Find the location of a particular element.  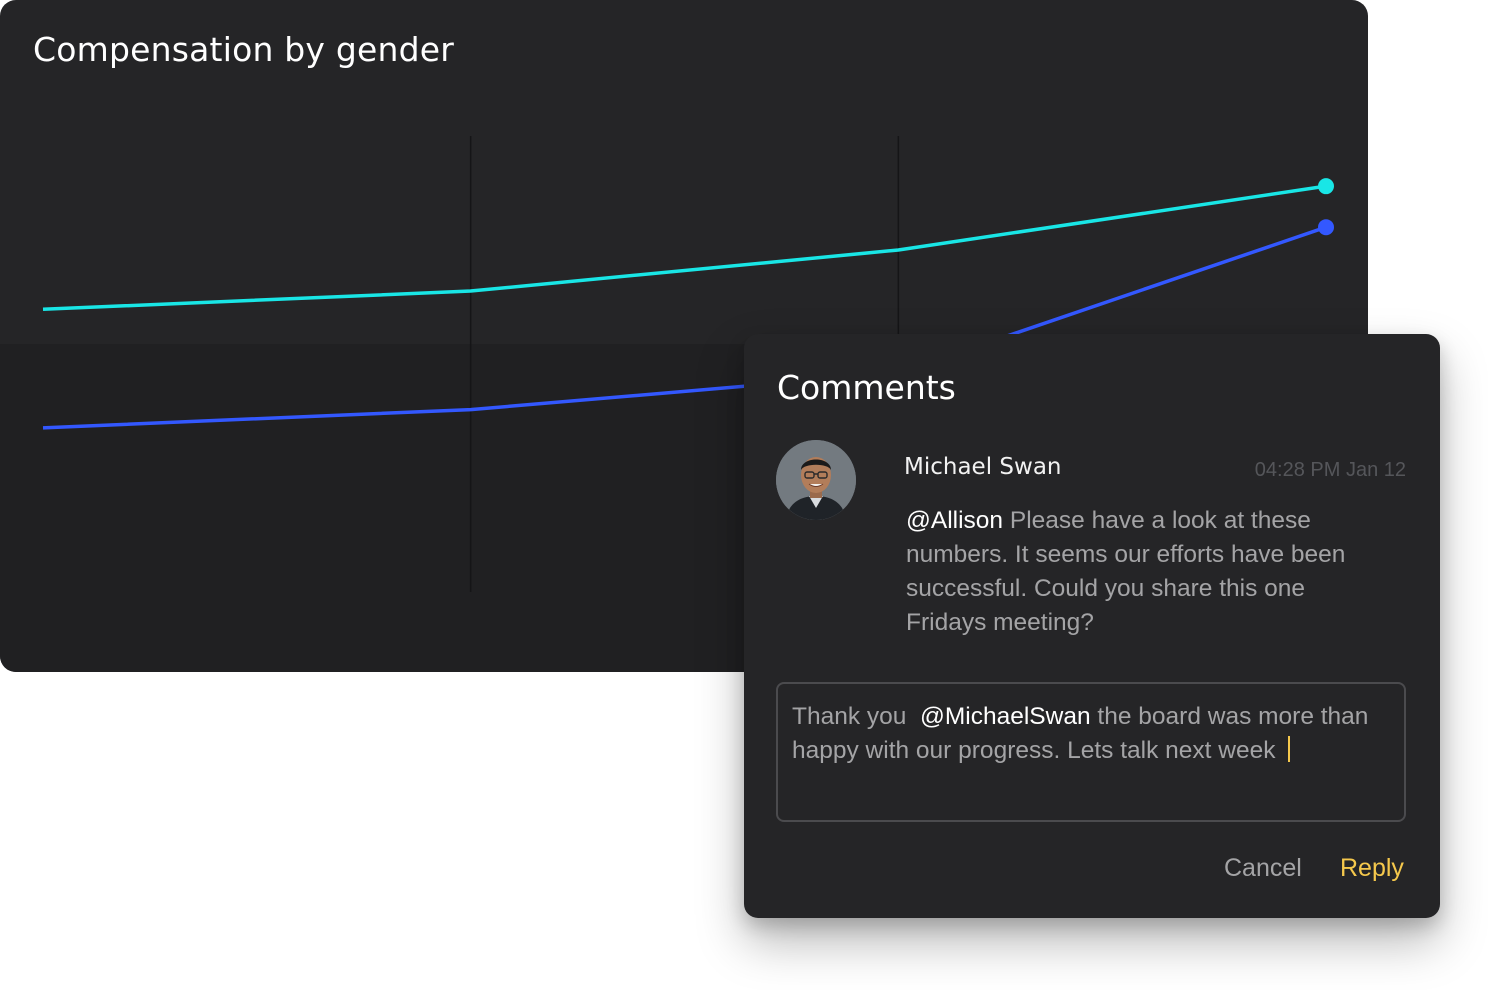

cancel-button: Cancel is located at coordinates (1263, 868).